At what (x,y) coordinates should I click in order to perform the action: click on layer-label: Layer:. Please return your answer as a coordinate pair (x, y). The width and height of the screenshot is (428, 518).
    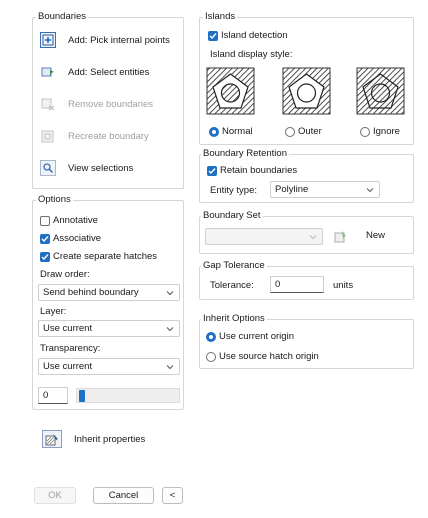
    Looking at the image, I should click on (53, 311).